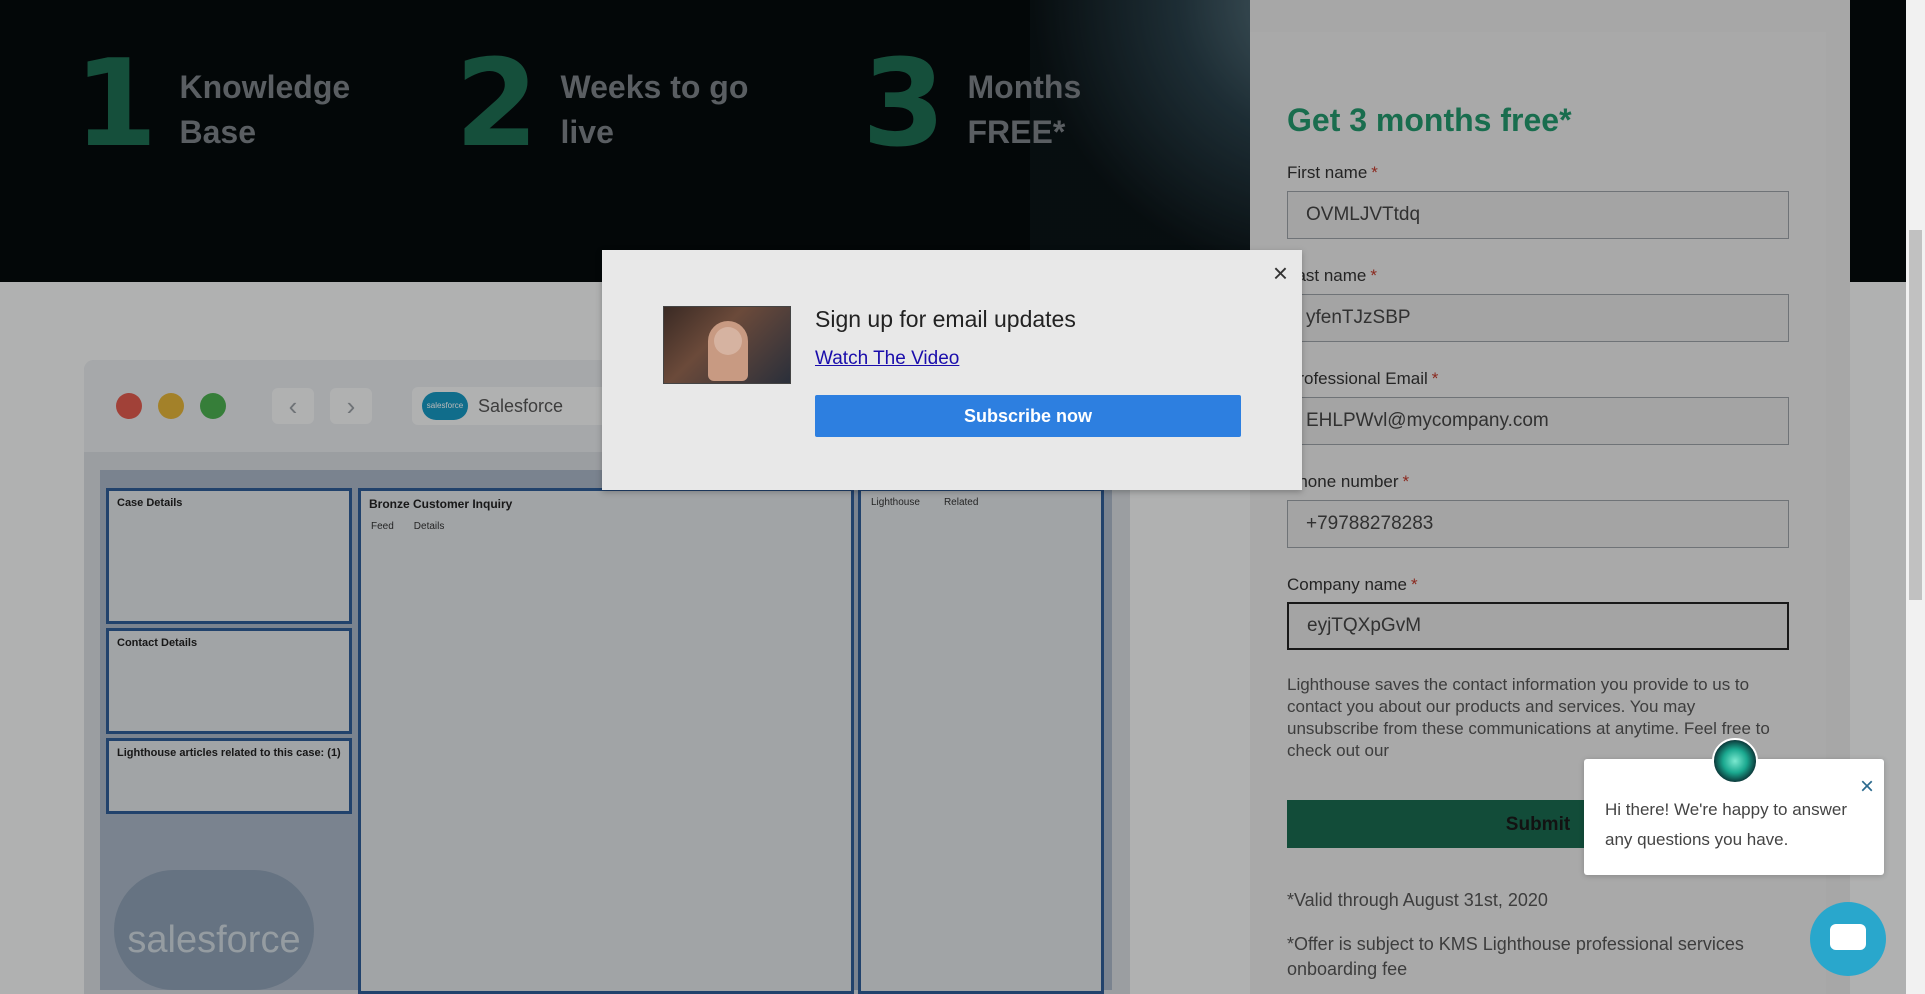  Describe the element at coordinates (1280, 273) in the screenshot. I see `close-icon: ×` at that location.